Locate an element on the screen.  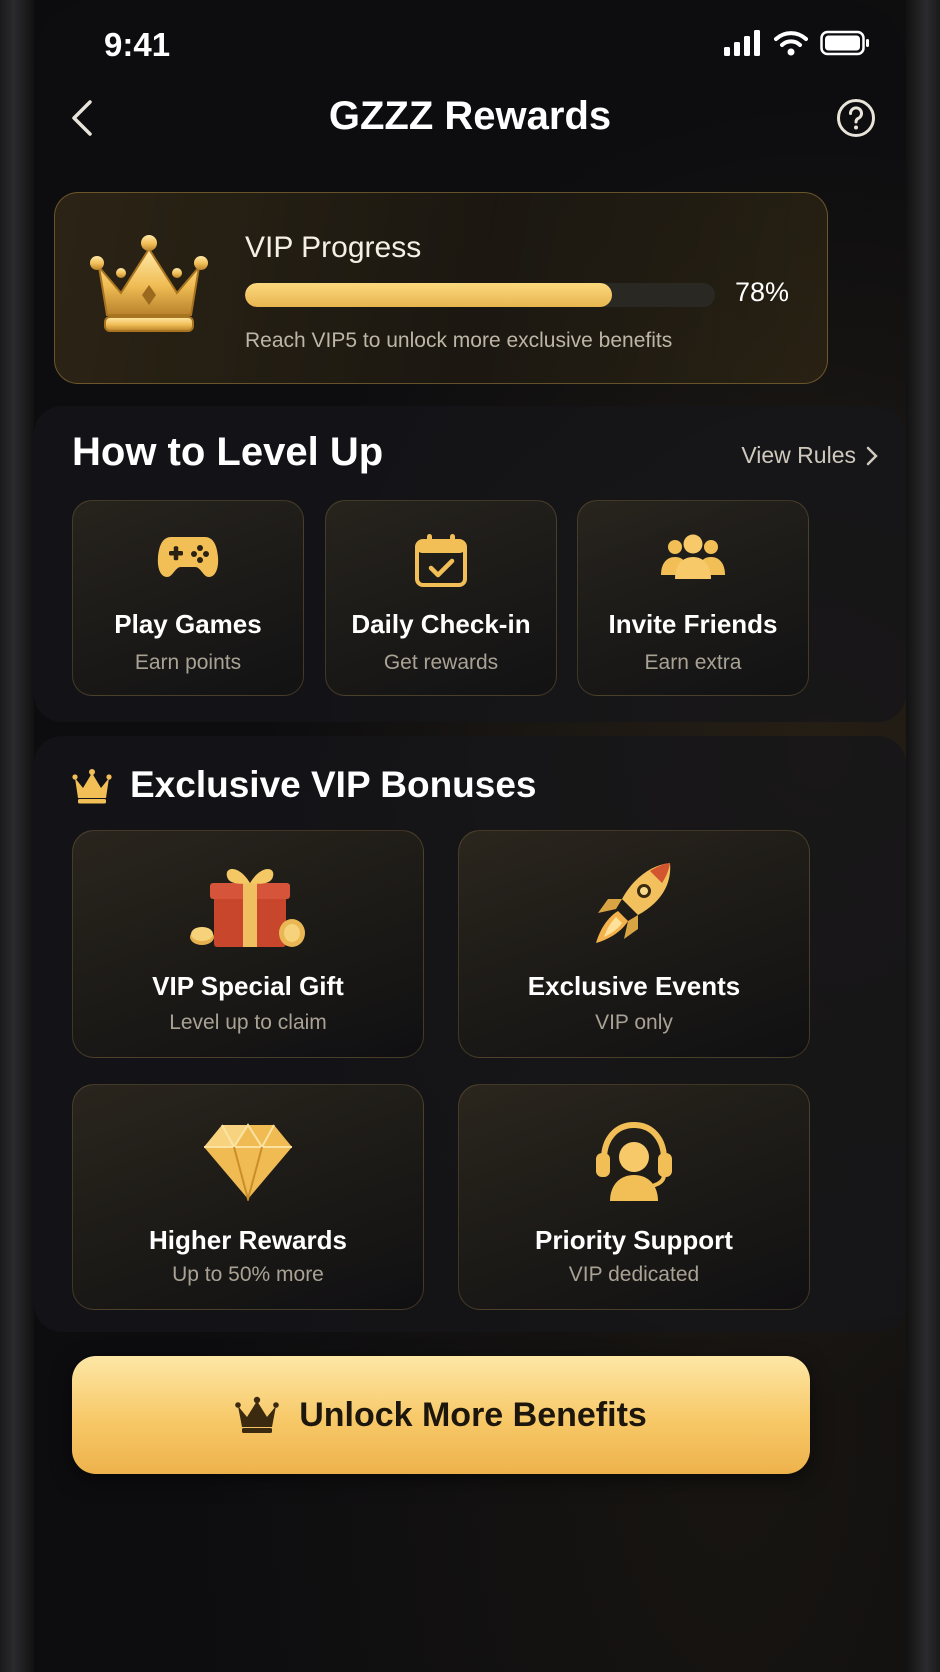
status-icons is located at coordinates (797, 43).